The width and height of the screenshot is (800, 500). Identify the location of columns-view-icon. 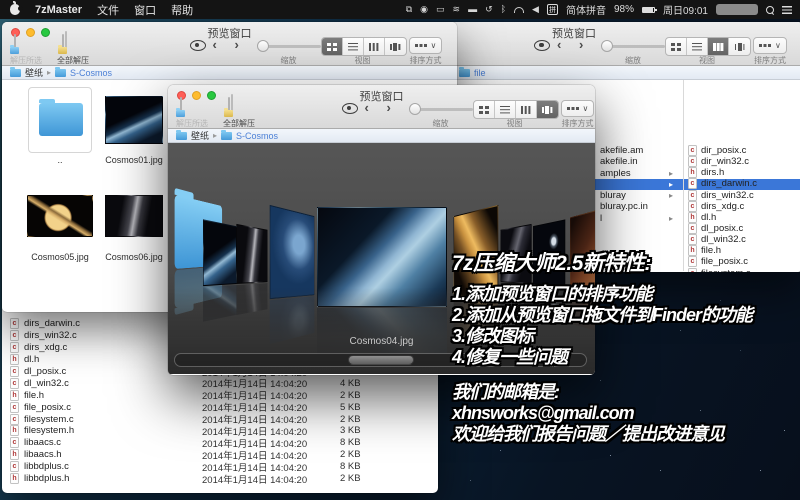
(525, 109).